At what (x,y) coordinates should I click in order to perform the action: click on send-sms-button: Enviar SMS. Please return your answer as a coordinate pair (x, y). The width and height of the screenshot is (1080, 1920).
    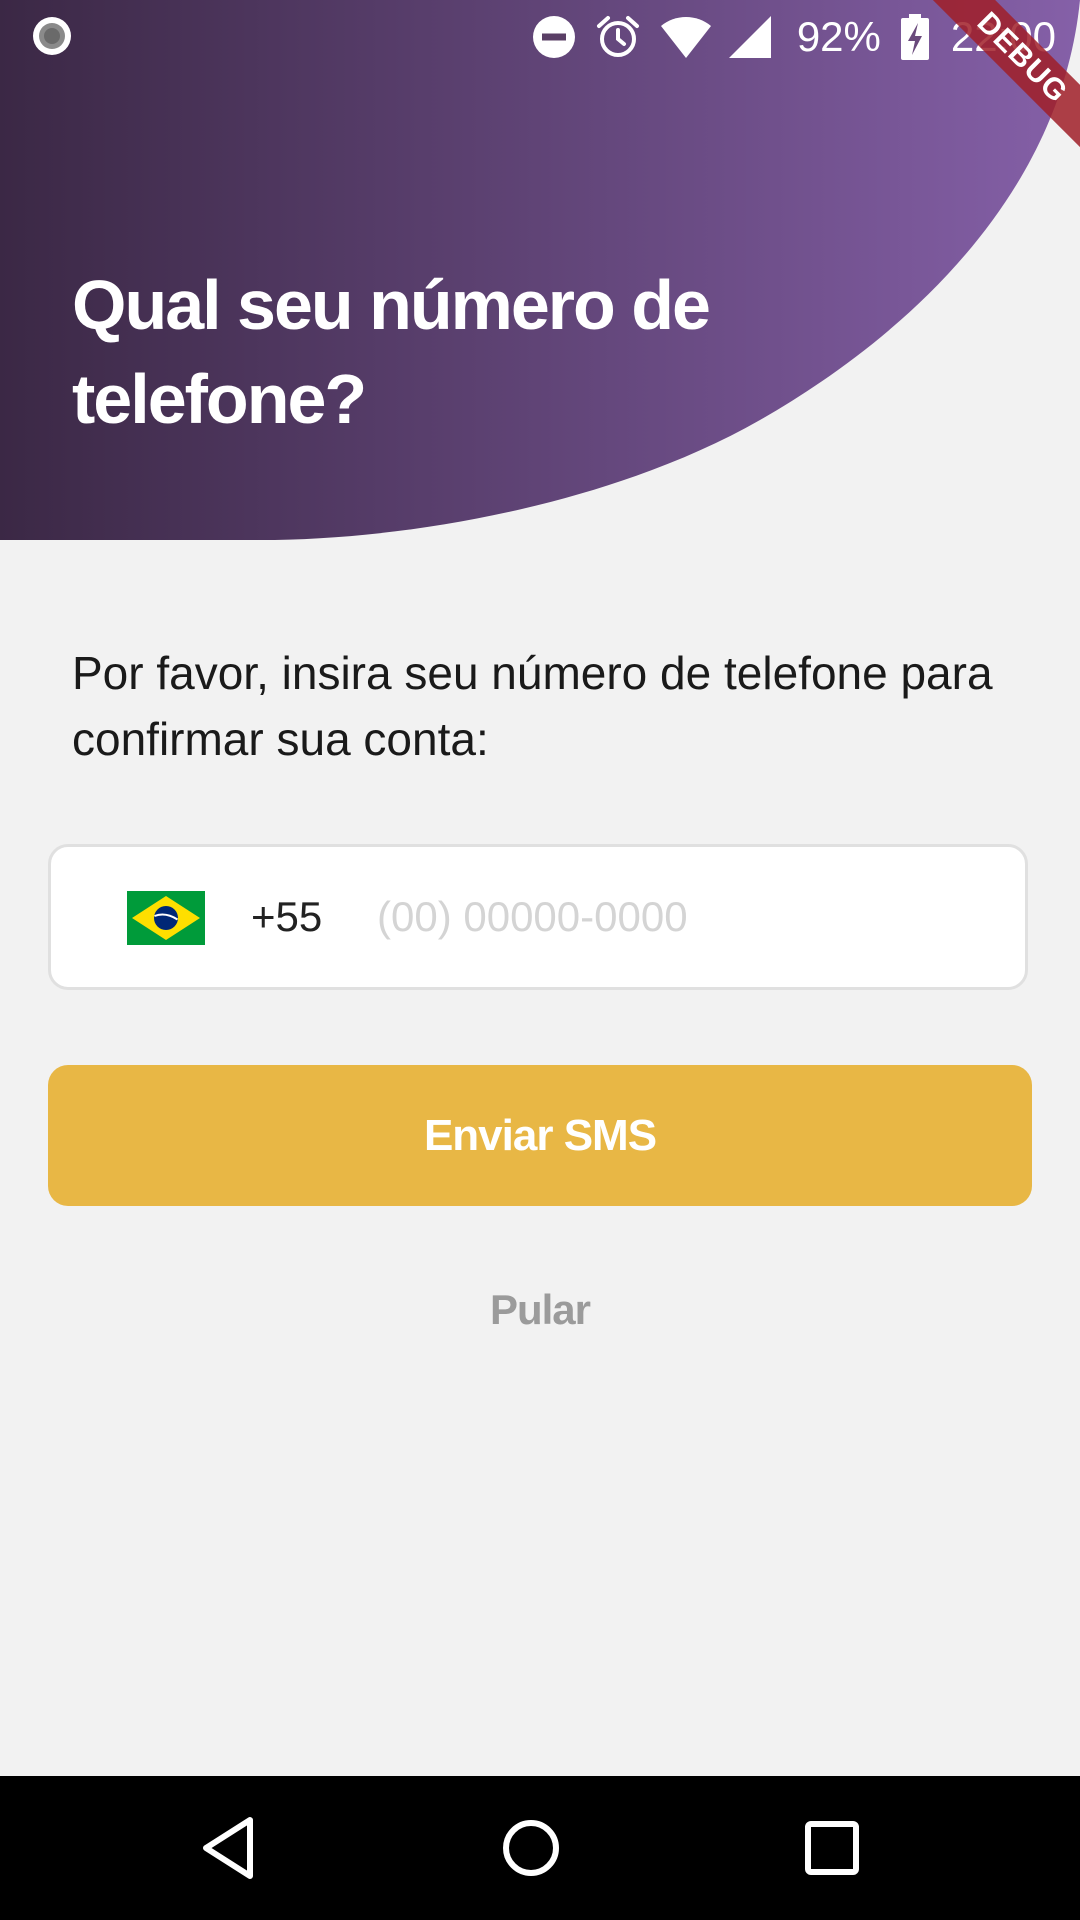
    Looking at the image, I should click on (540, 1135).